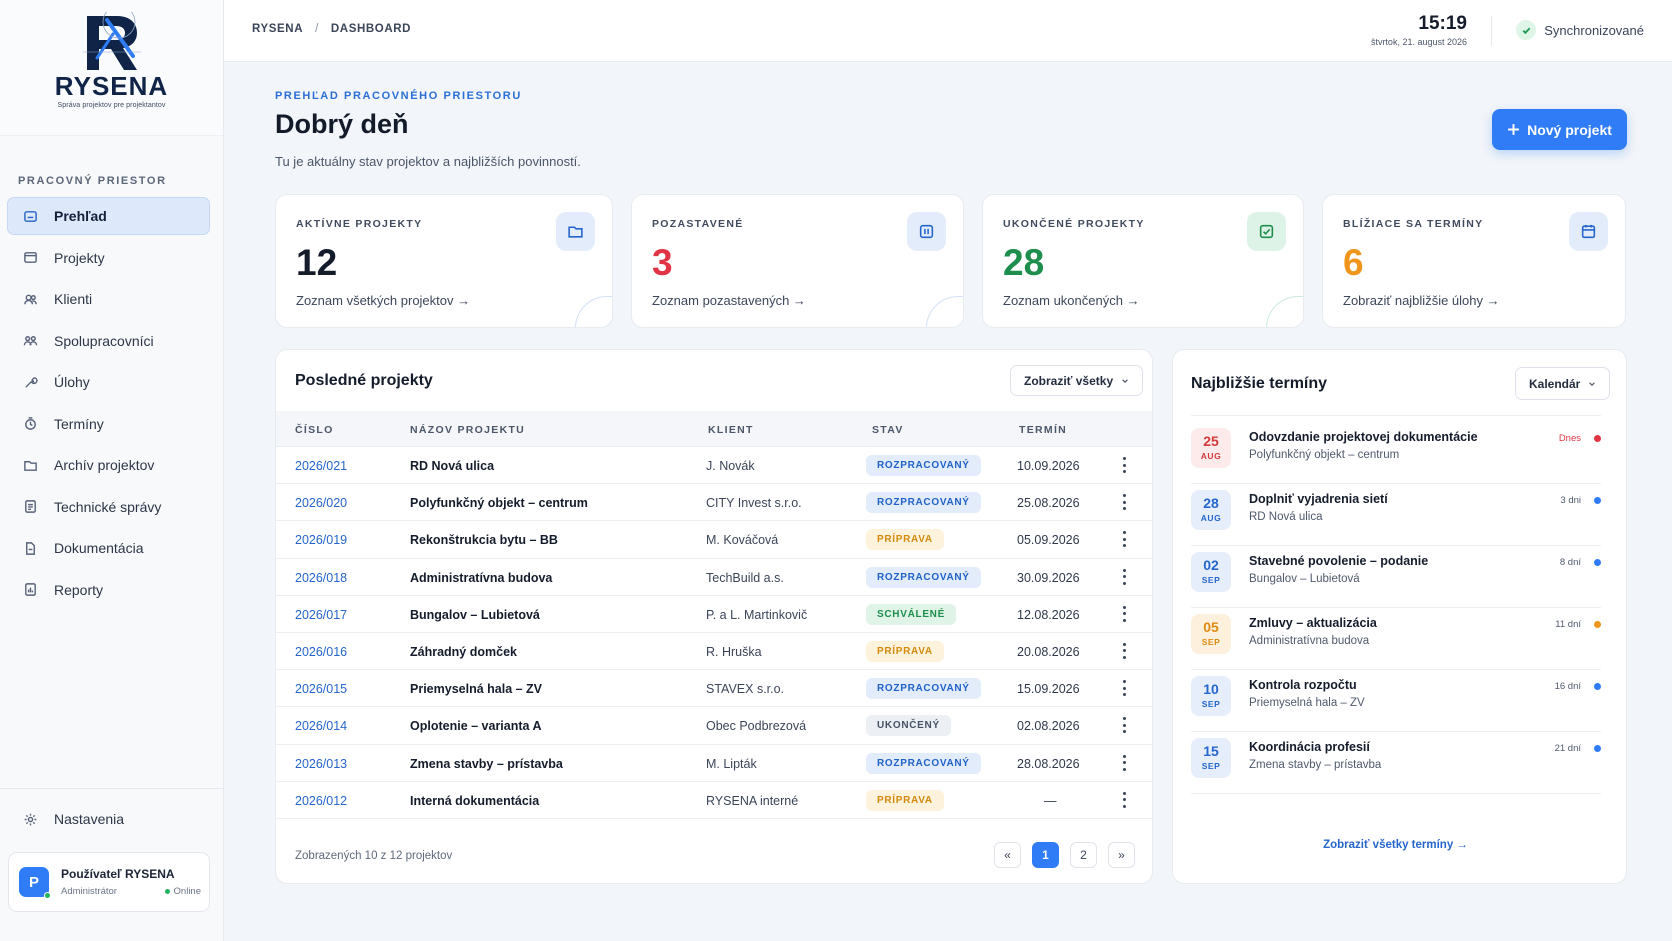 The width and height of the screenshot is (1672, 941). I want to click on stat-card-paused: POZASTAVENÉ 3 Zoznam pozastavených →, so click(797, 261).